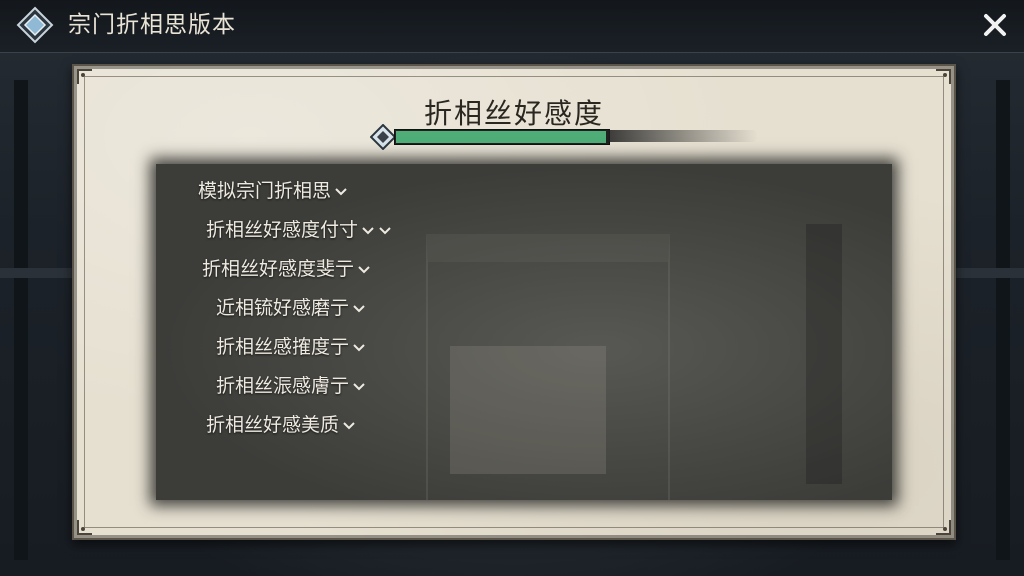 The width and height of the screenshot is (1024, 576). I want to click on top-bar: 宗门折相思版本, so click(512, 26).